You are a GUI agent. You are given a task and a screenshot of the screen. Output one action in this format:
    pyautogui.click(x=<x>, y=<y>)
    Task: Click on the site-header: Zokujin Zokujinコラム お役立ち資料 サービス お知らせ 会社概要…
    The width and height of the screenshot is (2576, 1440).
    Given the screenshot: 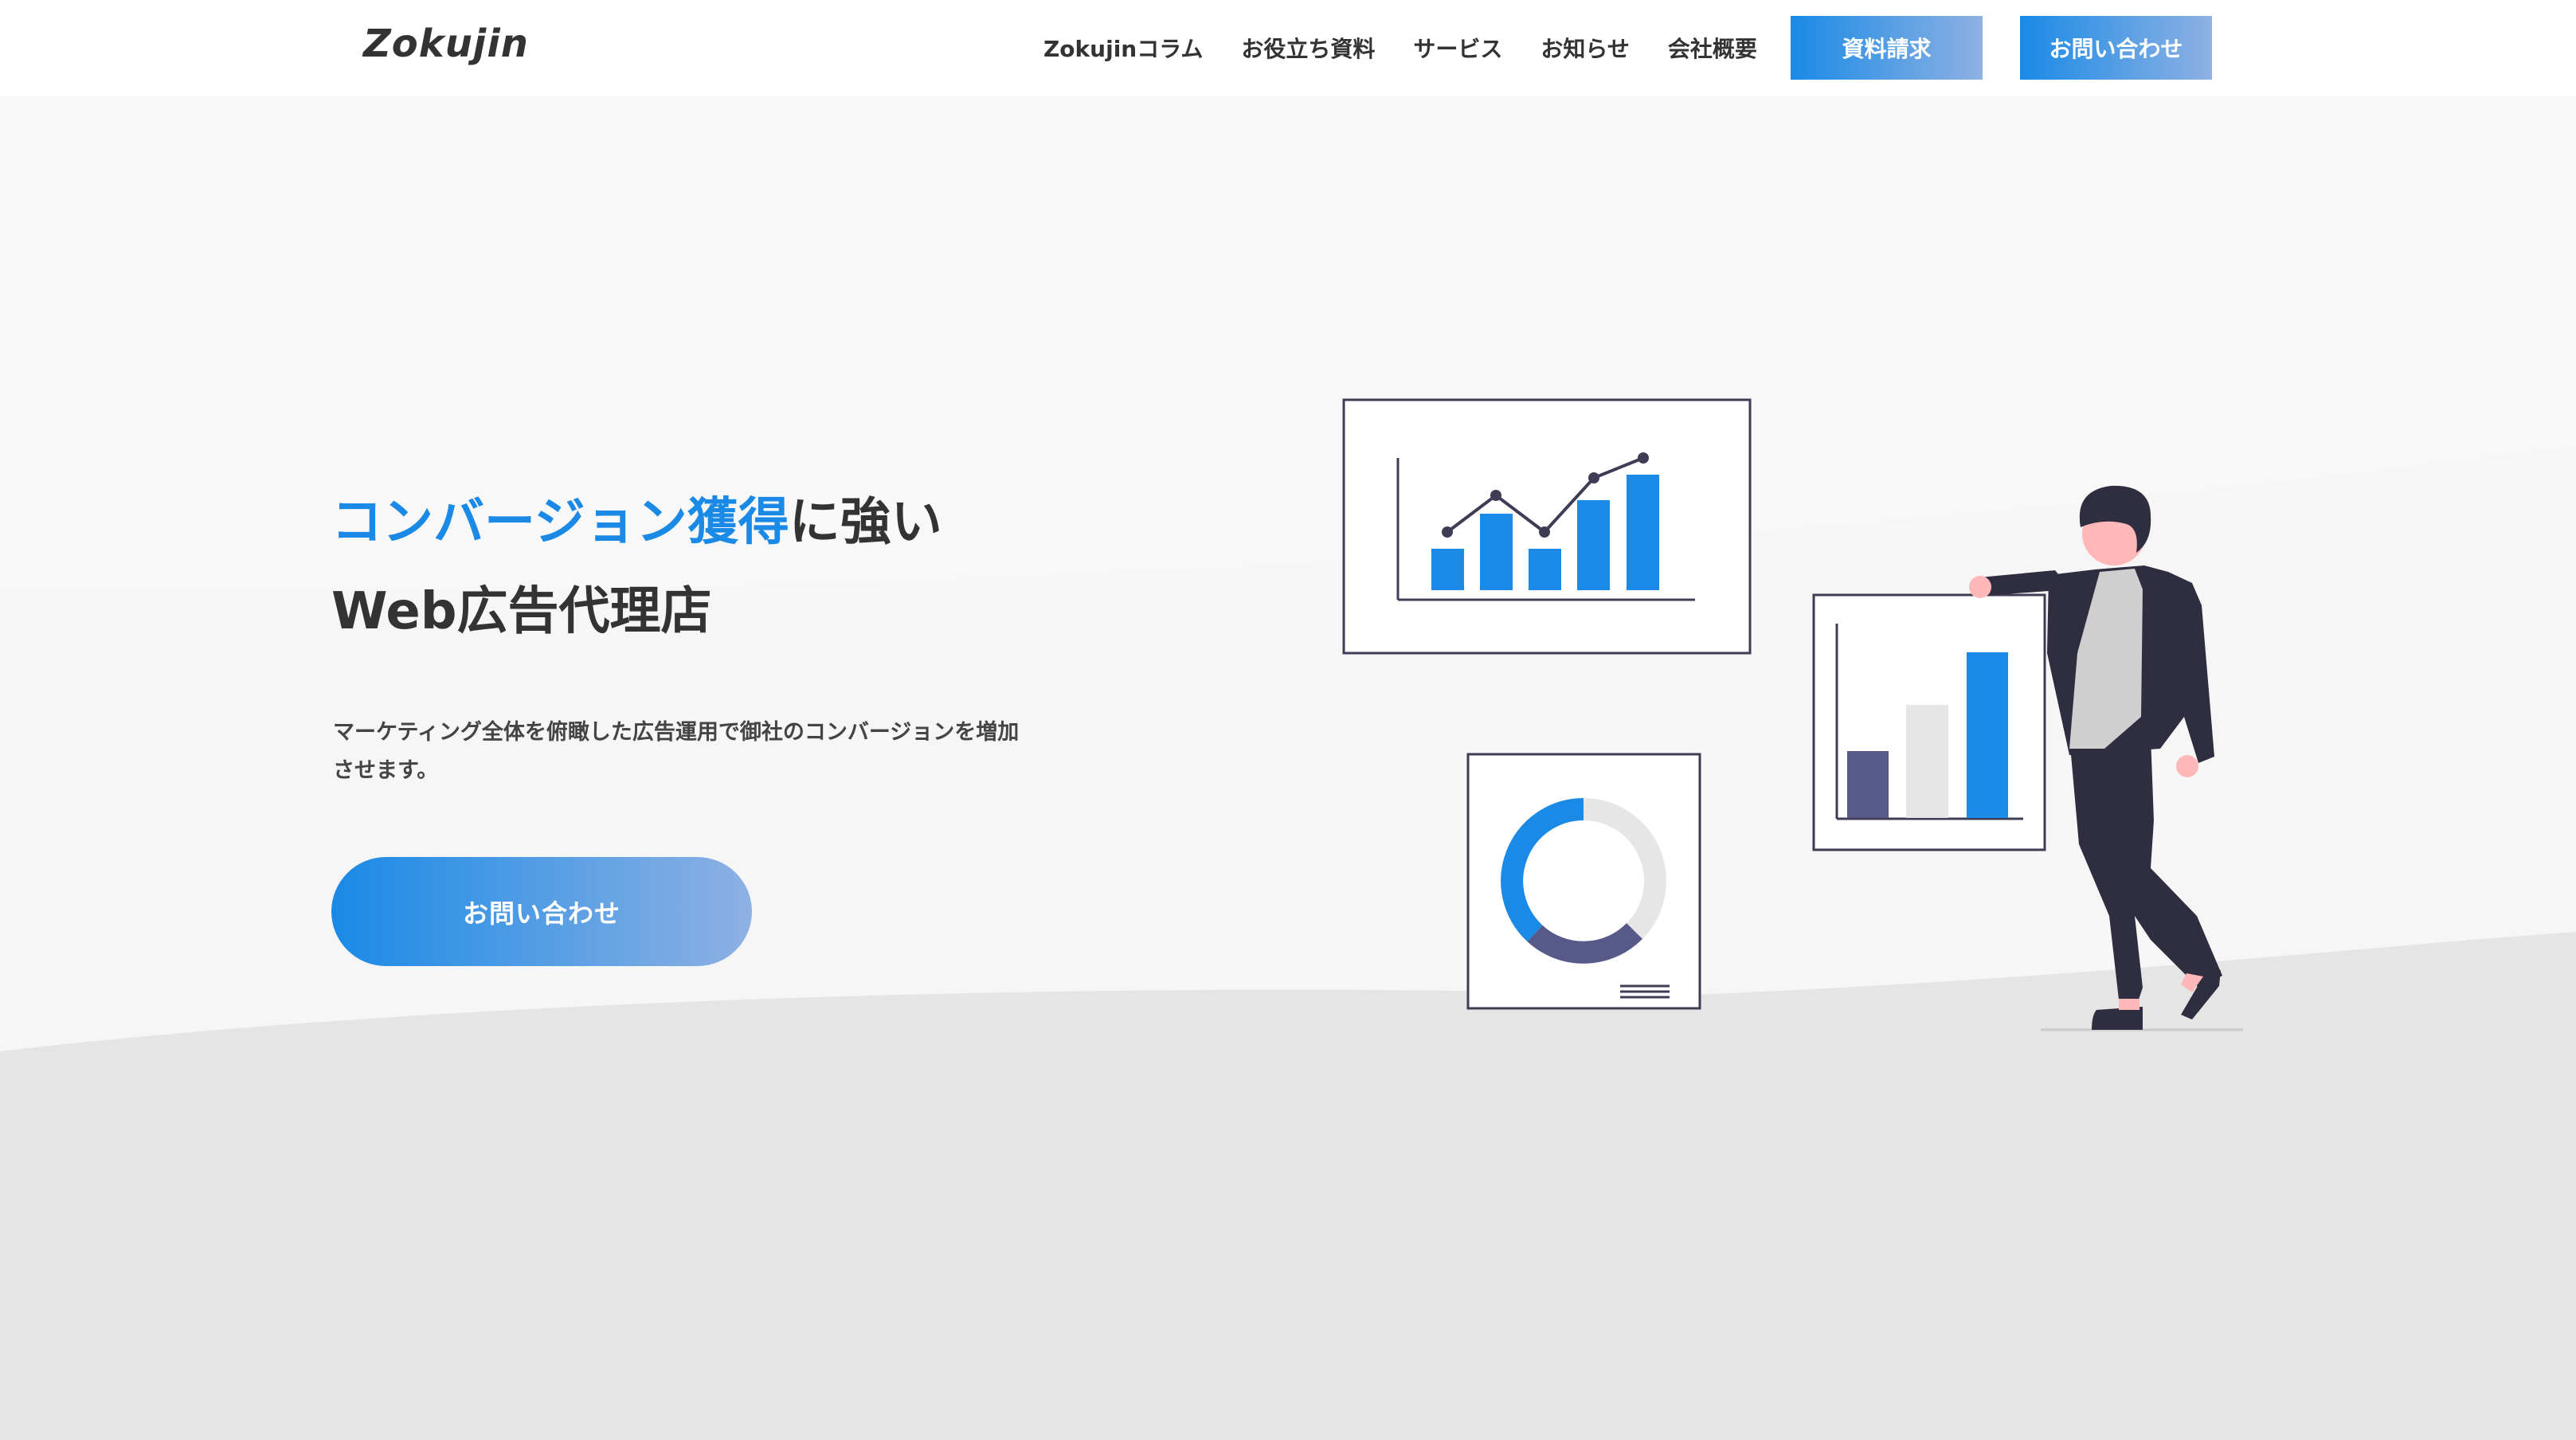 What is the action you would take?
    pyautogui.click(x=1288, y=48)
    